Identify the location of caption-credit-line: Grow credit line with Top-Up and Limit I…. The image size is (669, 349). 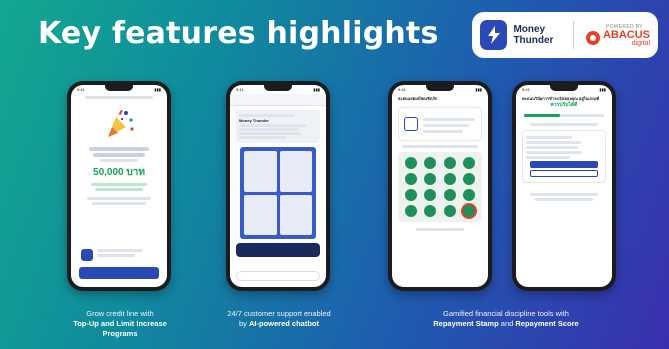
(120, 323).